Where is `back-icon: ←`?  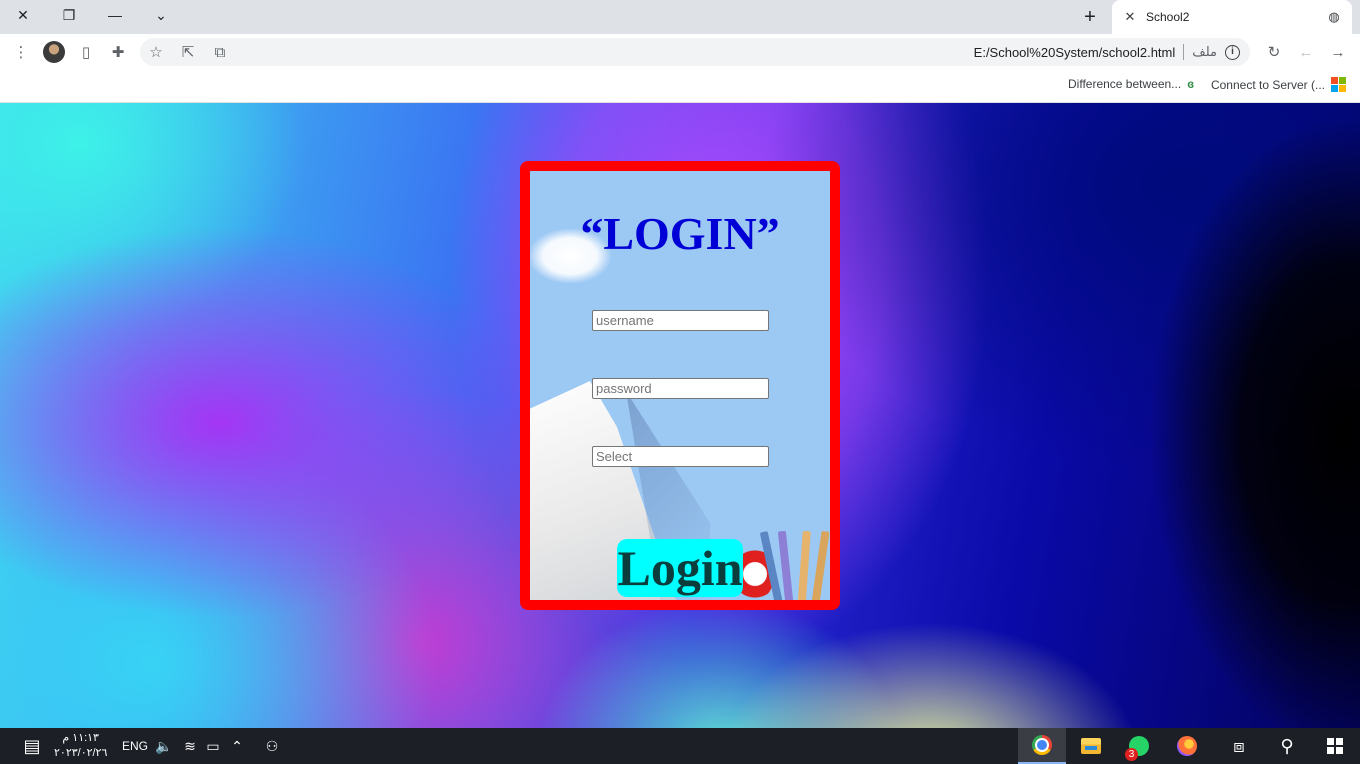
back-icon: ← is located at coordinates (1306, 52).